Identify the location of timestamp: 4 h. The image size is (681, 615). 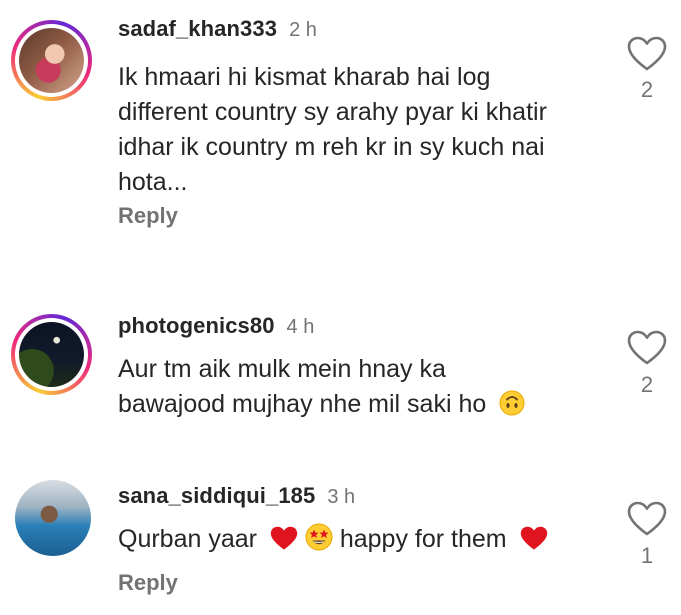
(300, 327).